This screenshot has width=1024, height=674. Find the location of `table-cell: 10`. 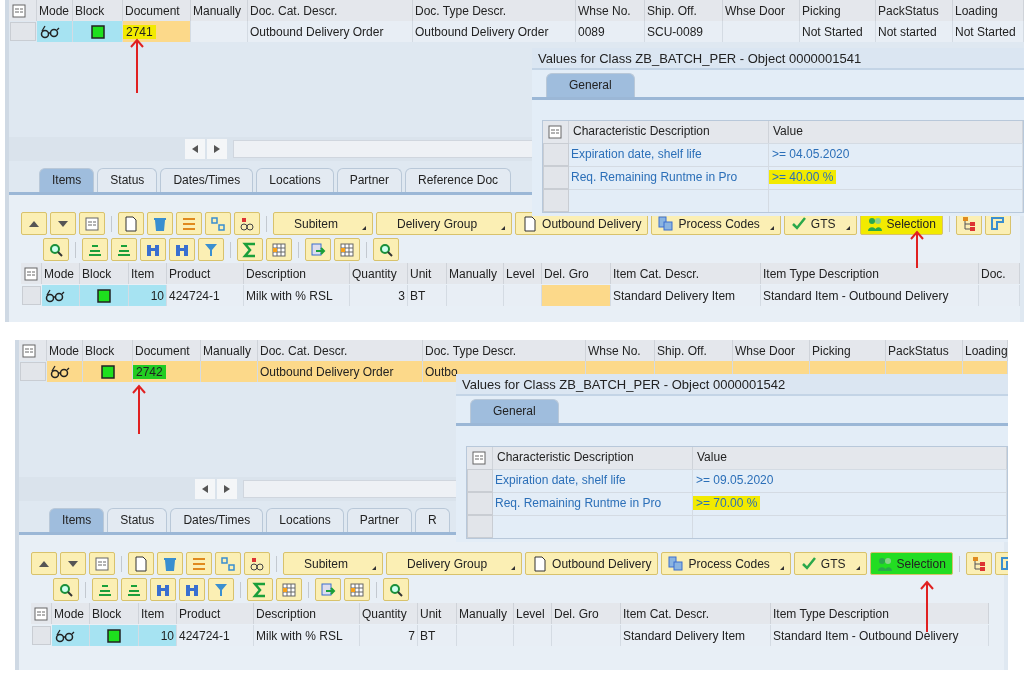

table-cell: 10 is located at coordinates (158, 635).